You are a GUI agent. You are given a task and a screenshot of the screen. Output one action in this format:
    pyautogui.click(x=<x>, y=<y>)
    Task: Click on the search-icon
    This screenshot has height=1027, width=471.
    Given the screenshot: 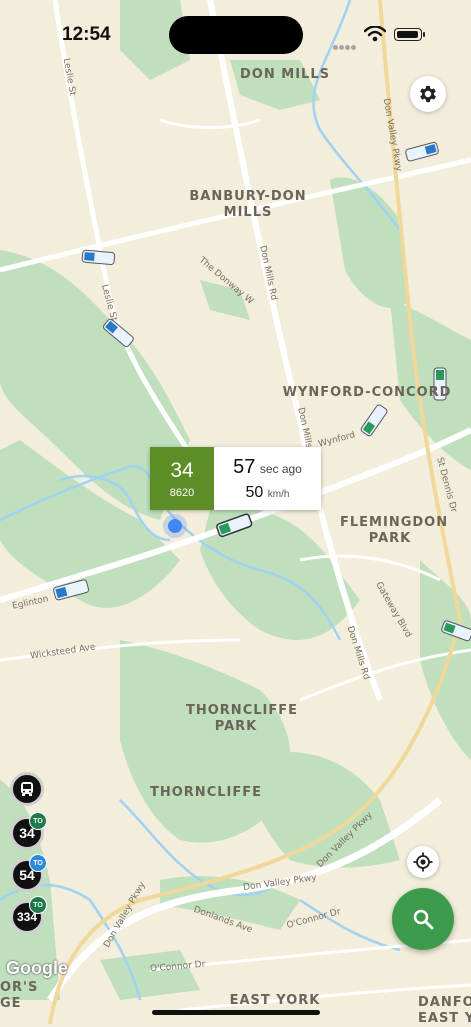 What is the action you would take?
    pyautogui.click(x=423, y=919)
    